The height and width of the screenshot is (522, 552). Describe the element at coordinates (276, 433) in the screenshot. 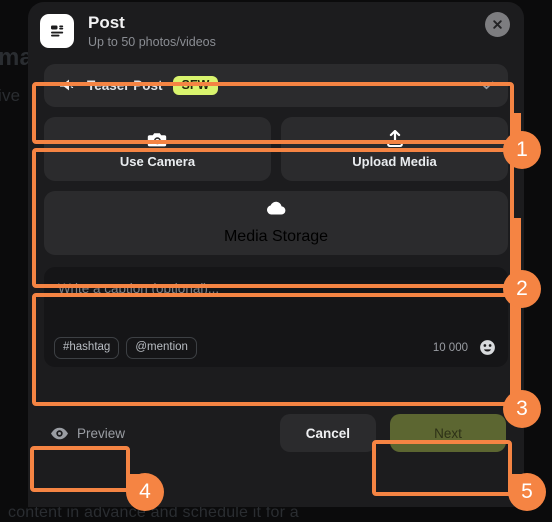

I see `dialog-footer: Preview Cancel Next` at that location.